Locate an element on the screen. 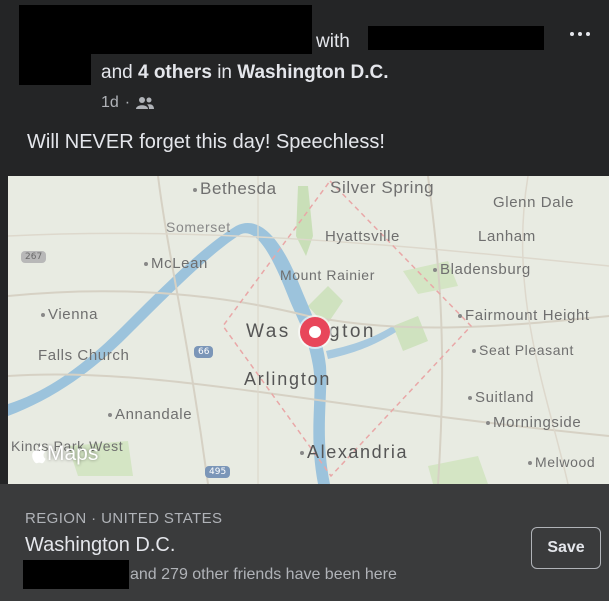 The width and height of the screenshot is (609, 601). map-label-melwood: Melwood is located at coordinates (561, 462).